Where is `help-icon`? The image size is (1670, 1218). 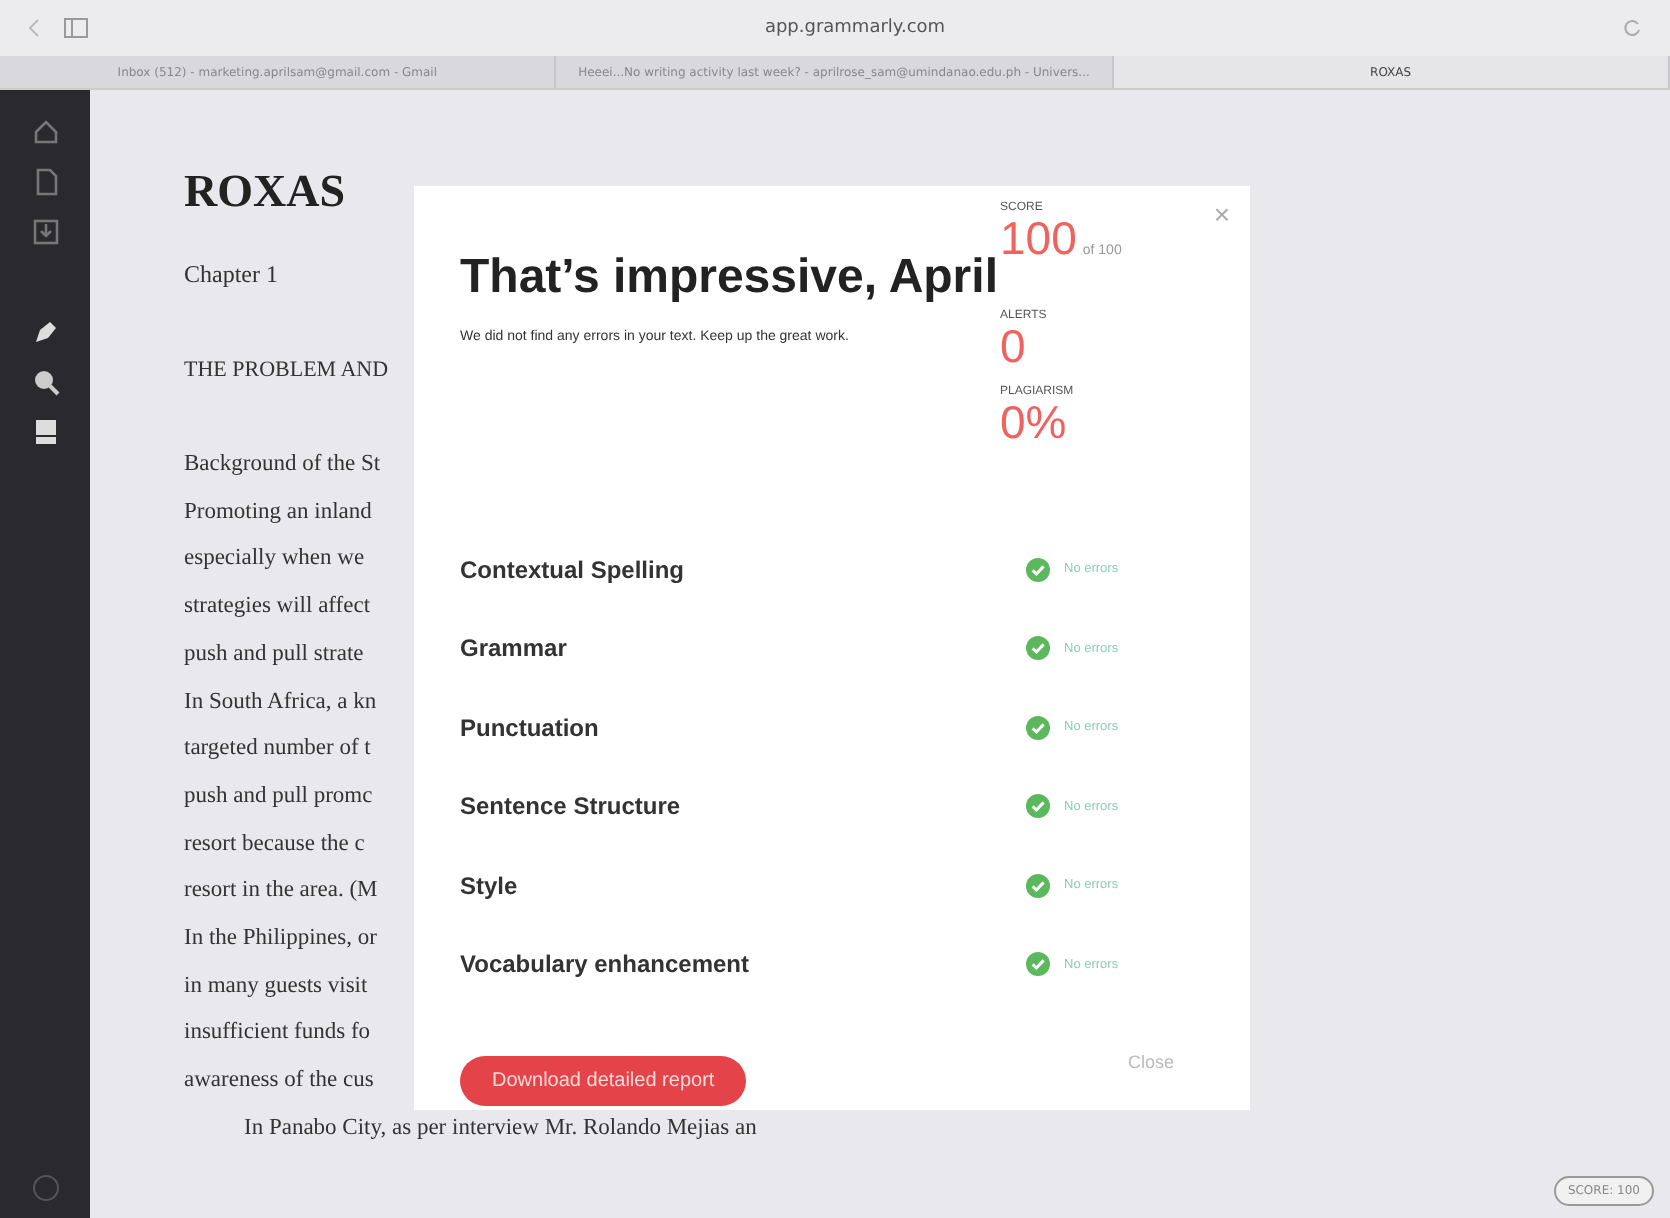
help-icon is located at coordinates (45, 1188).